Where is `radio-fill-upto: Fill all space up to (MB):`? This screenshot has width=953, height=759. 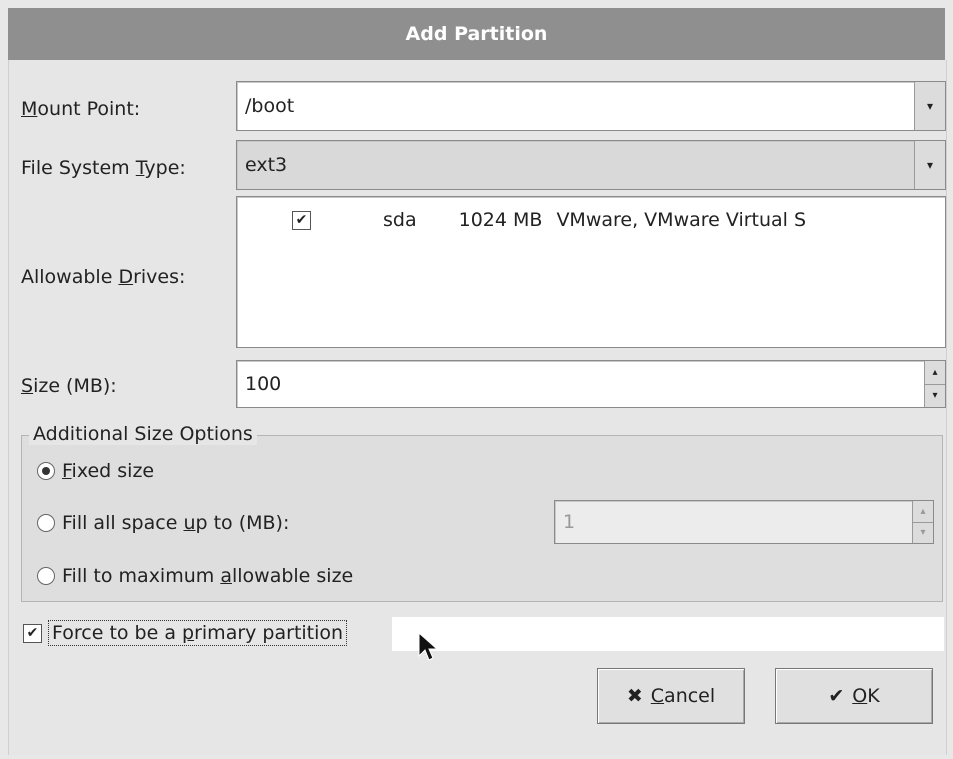 radio-fill-upto: Fill all space up to (MB): is located at coordinates (163, 523).